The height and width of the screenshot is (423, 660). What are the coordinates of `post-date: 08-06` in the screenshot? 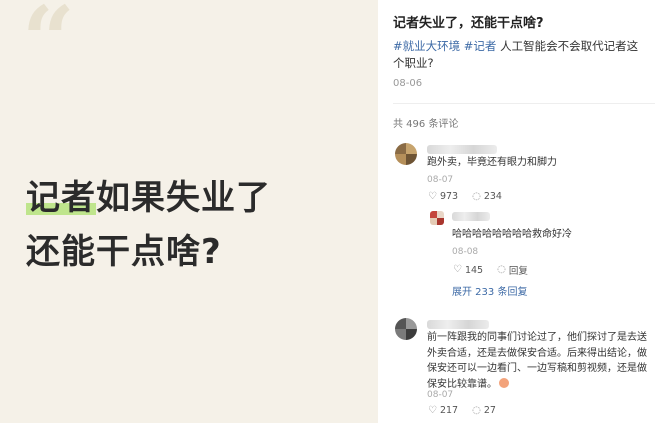 It's located at (408, 83).